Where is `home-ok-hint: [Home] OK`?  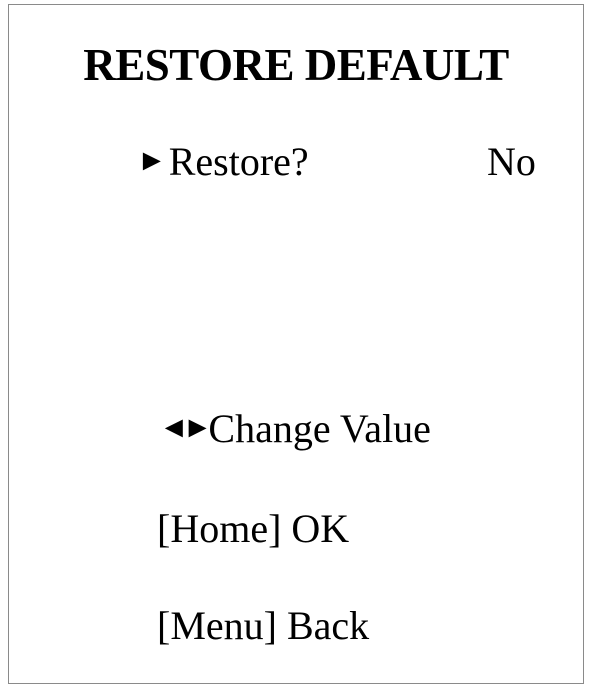 home-ok-hint: [Home] OK is located at coordinates (253, 528).